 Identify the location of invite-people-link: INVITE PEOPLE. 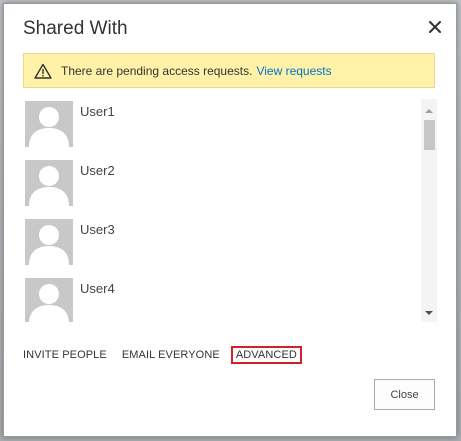
(65, 355).